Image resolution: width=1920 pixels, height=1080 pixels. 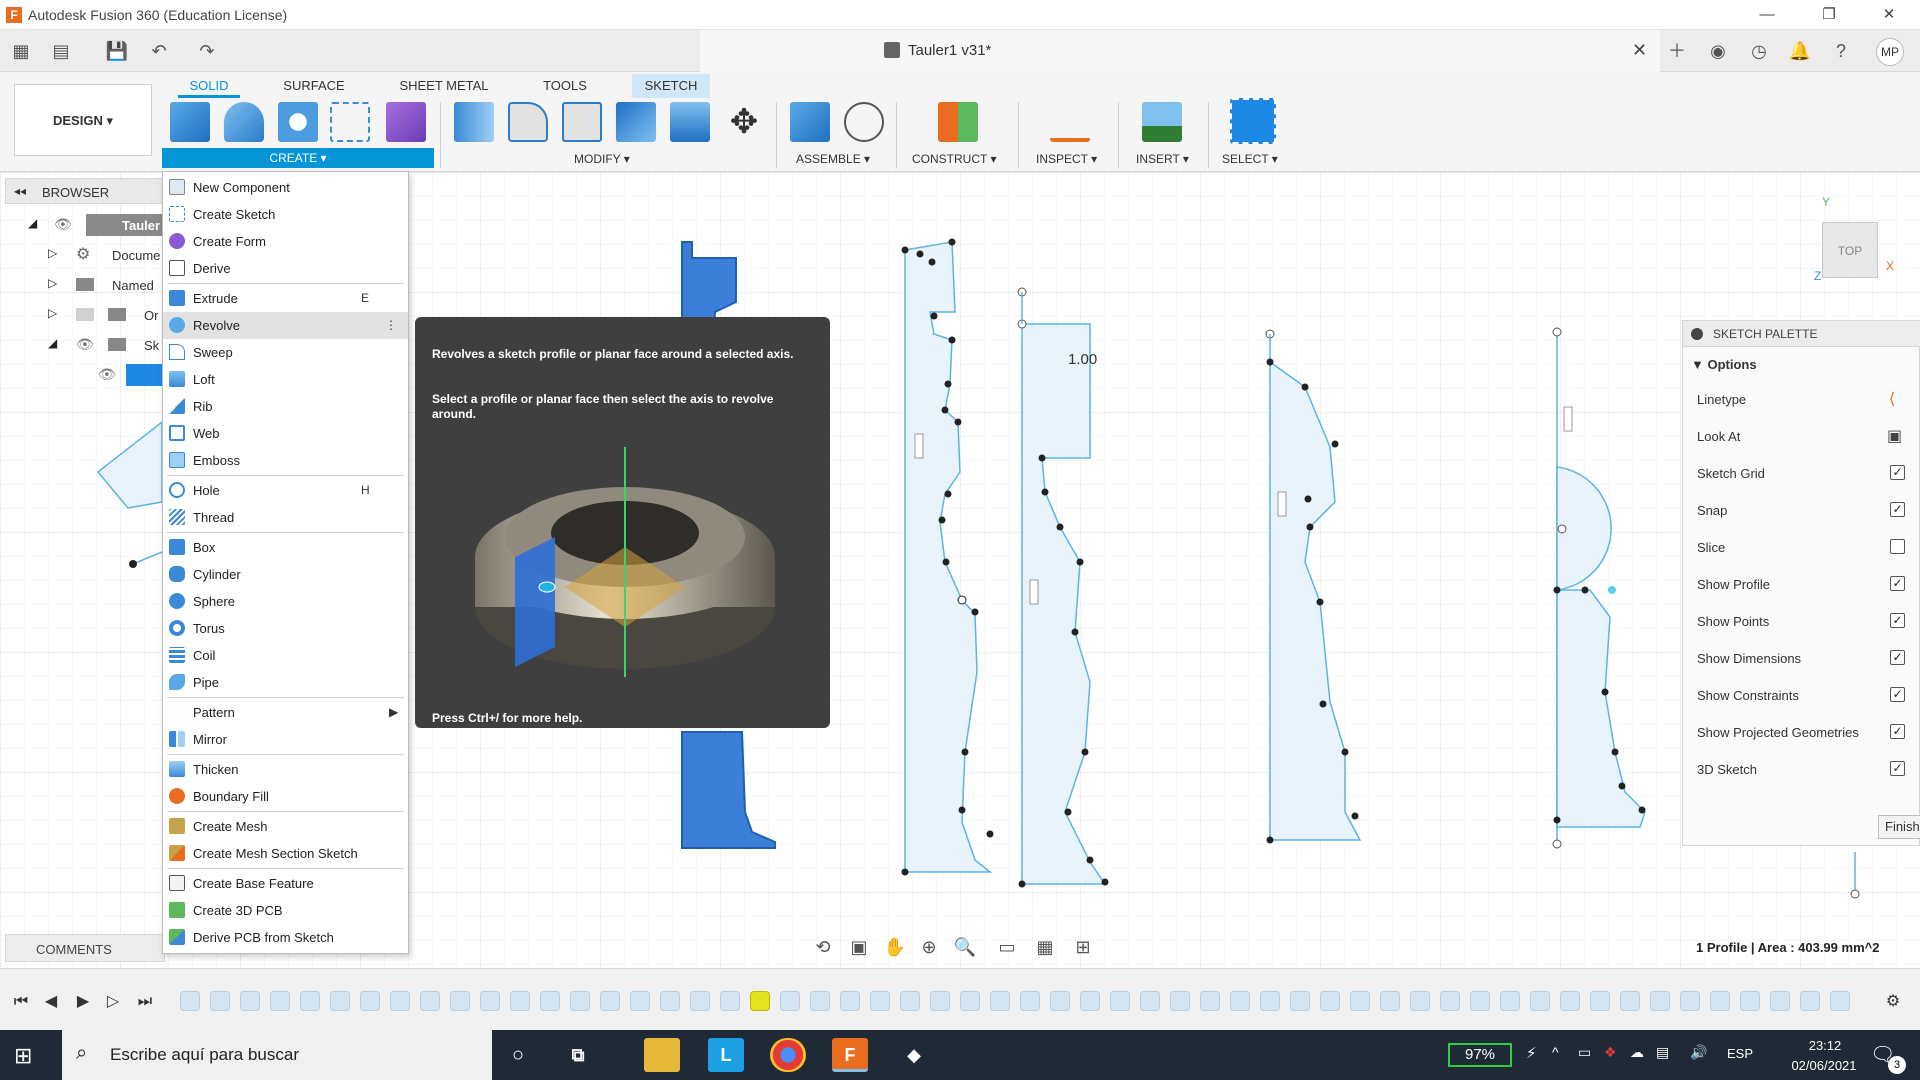 What do you see at coordinates (1801, 334) in the screenshot?
I see `sketch-palette-header: SKETCH PALETTE` at bounding box center [1801, 334].